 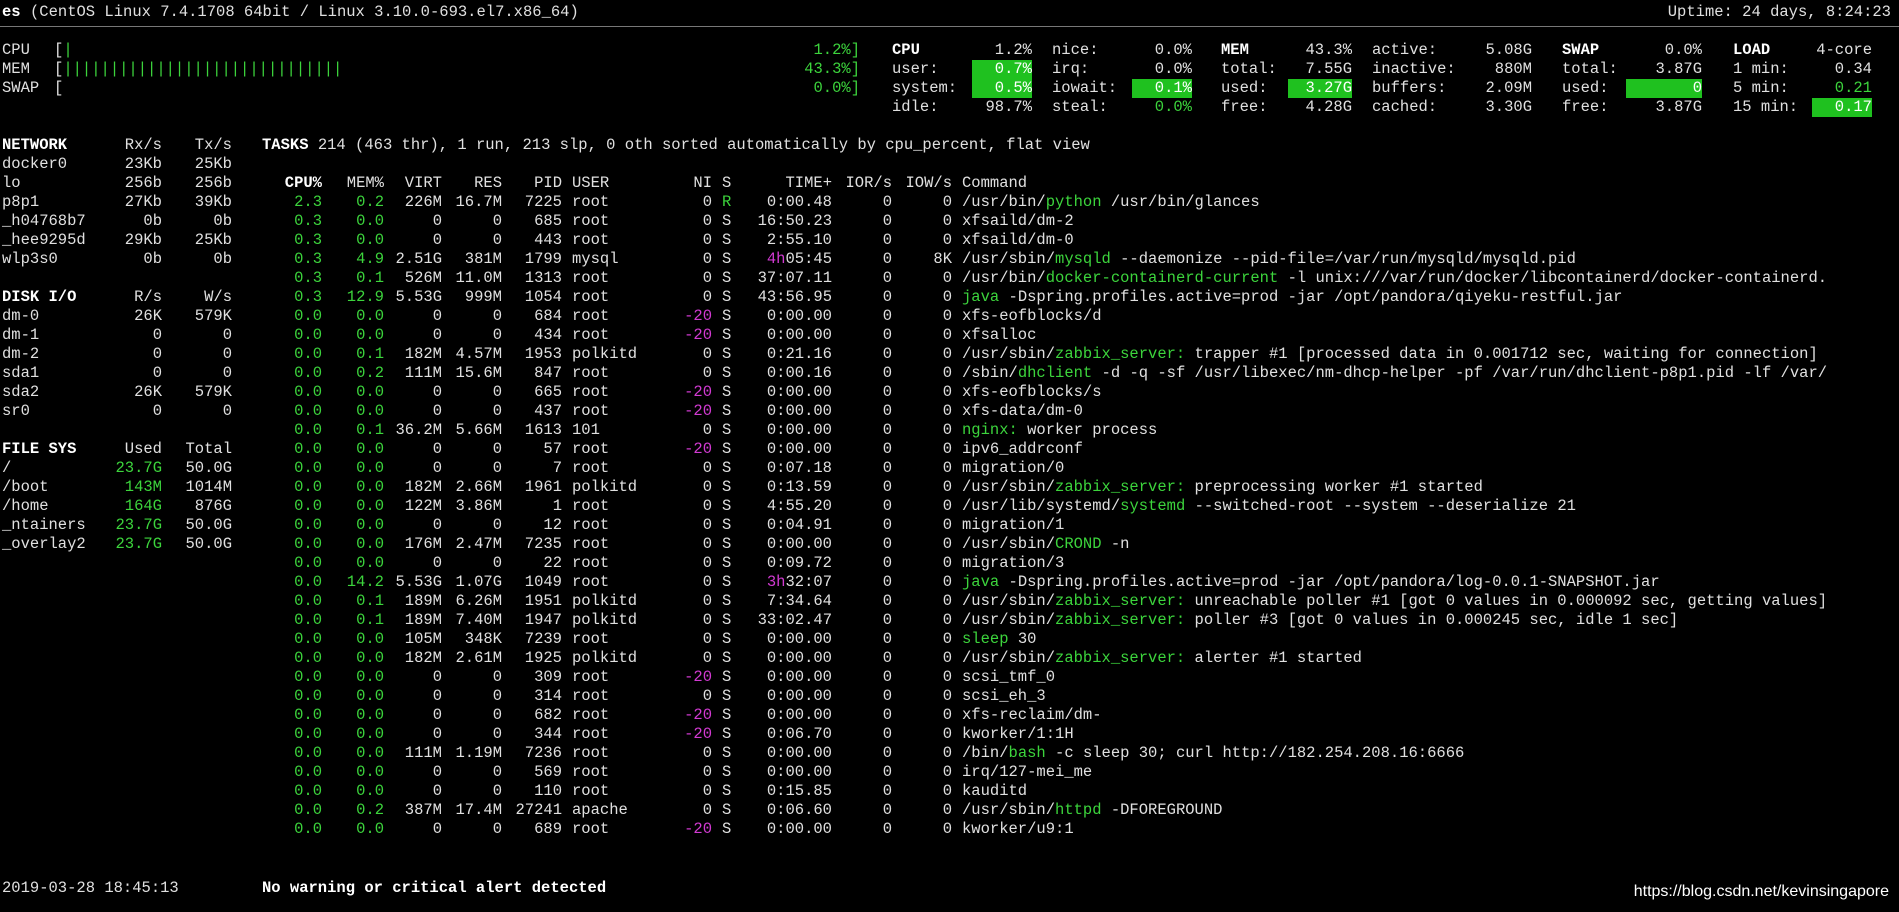 I want to click on col-state: S, so click(x=726, y=183).